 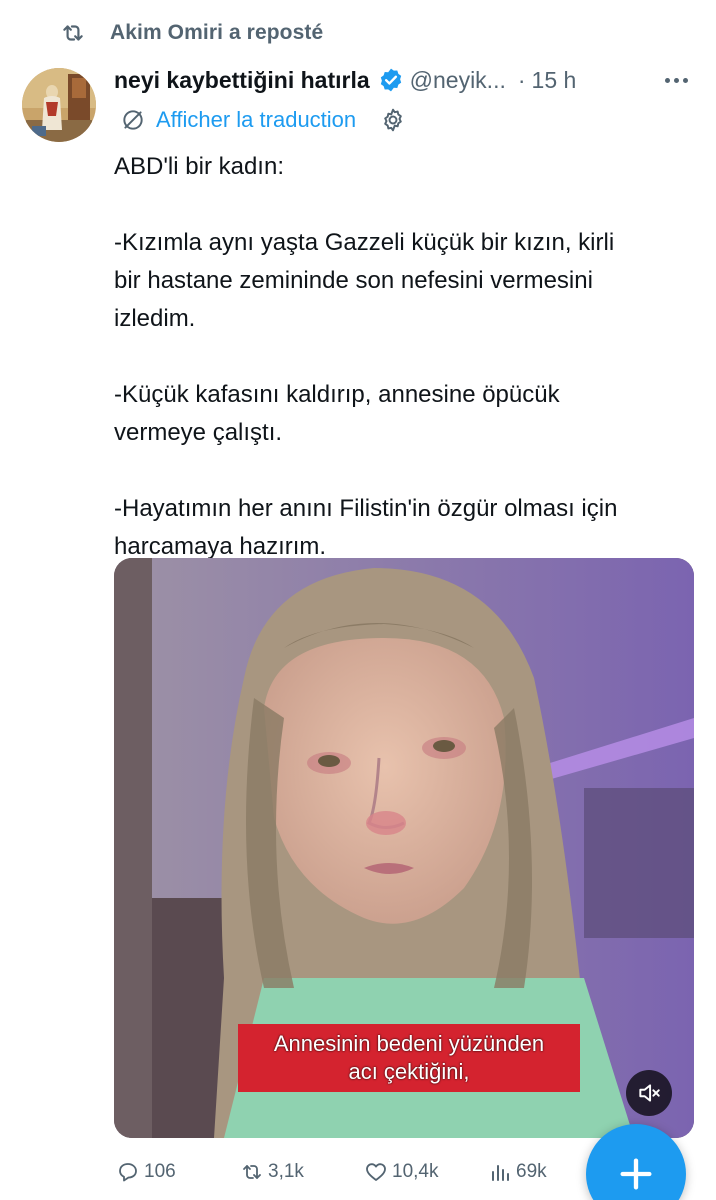 What do you see at coordinates (59, 105) in the screenshot?
I see `avatar` at bounding box center [59, 105].